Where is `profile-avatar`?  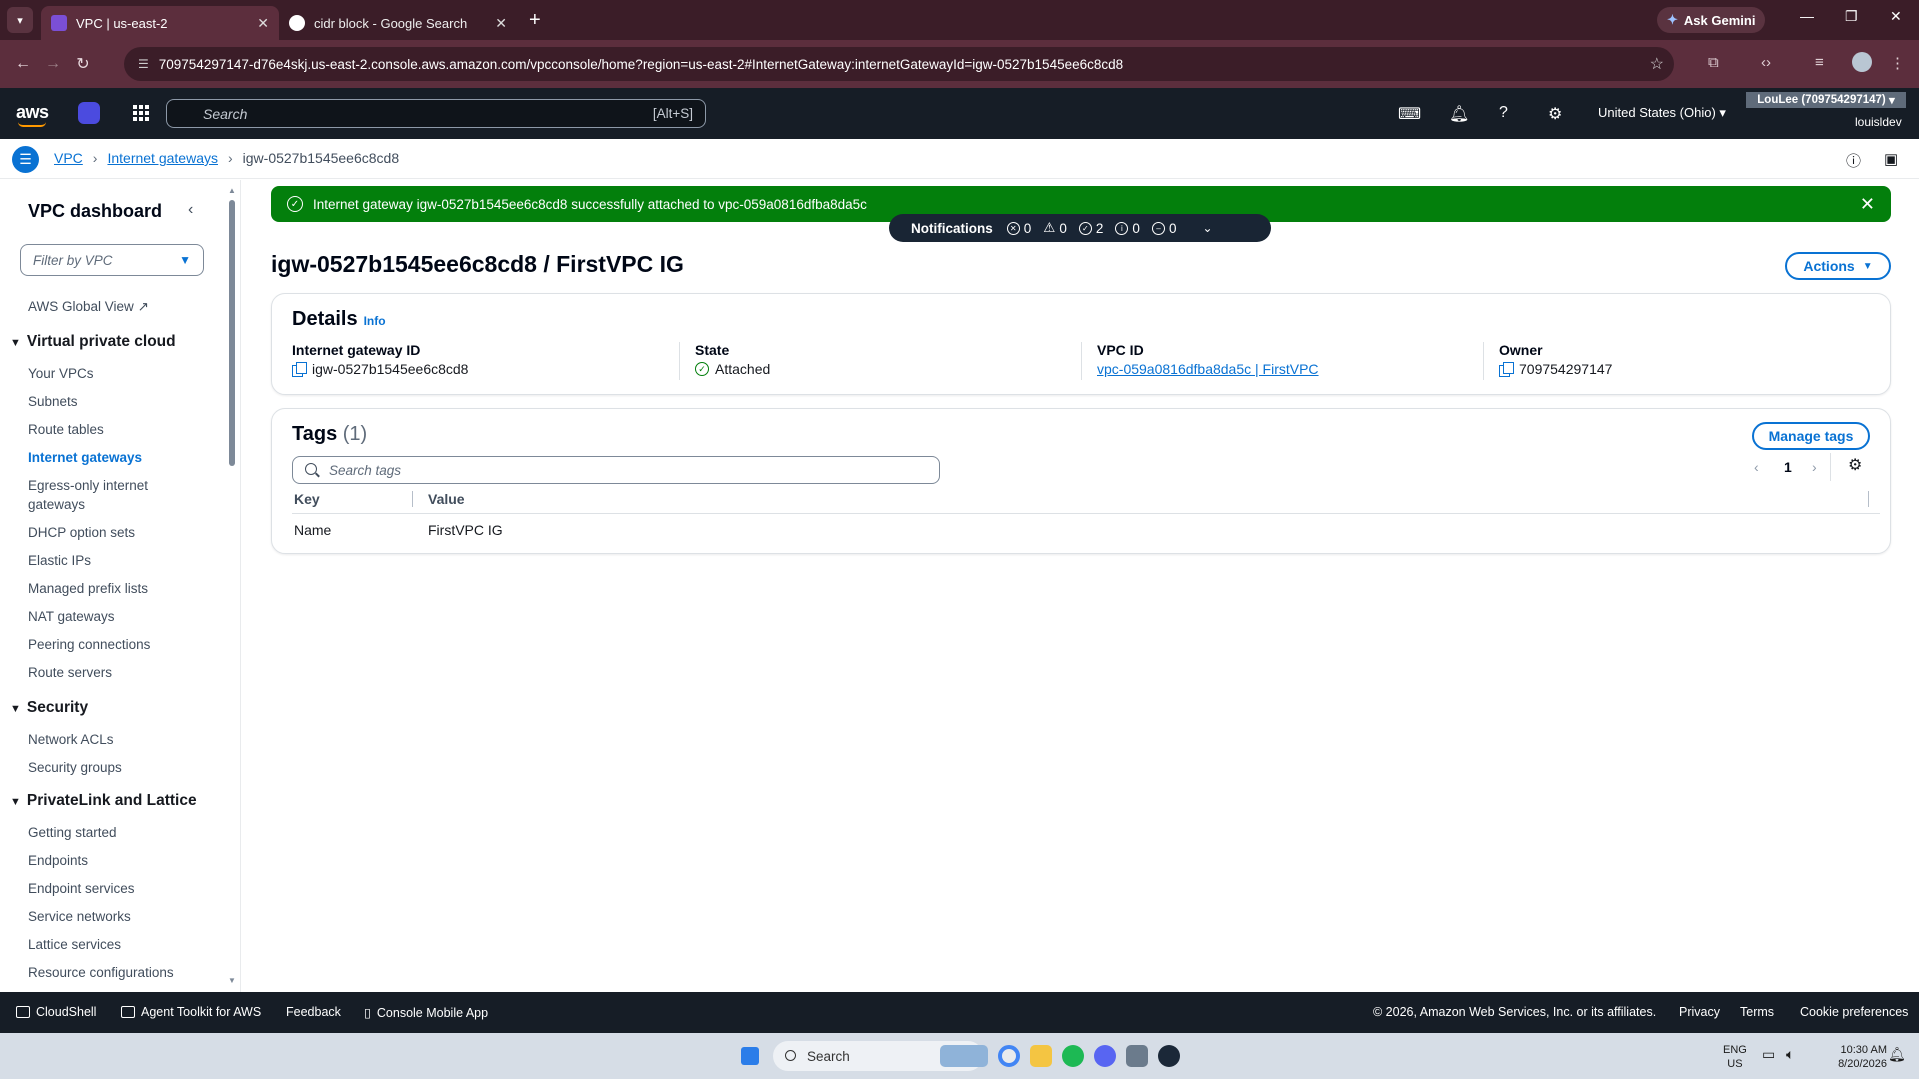
profile-avatar is located at coordinates (1862, 62).